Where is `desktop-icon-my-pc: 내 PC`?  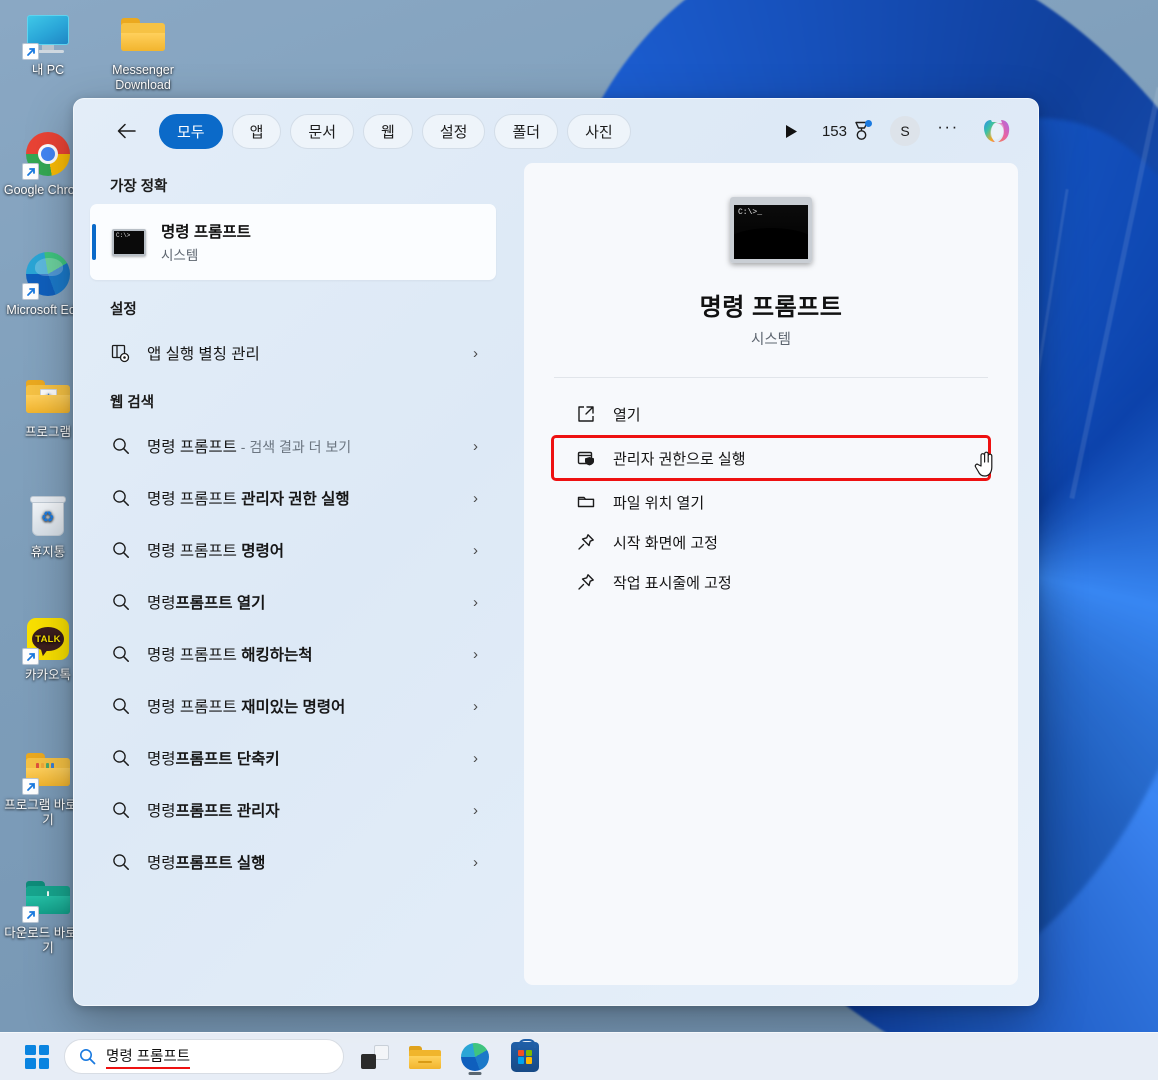 desktop-icon-my-pc: 내 PC is located at coordinates (48, 44).